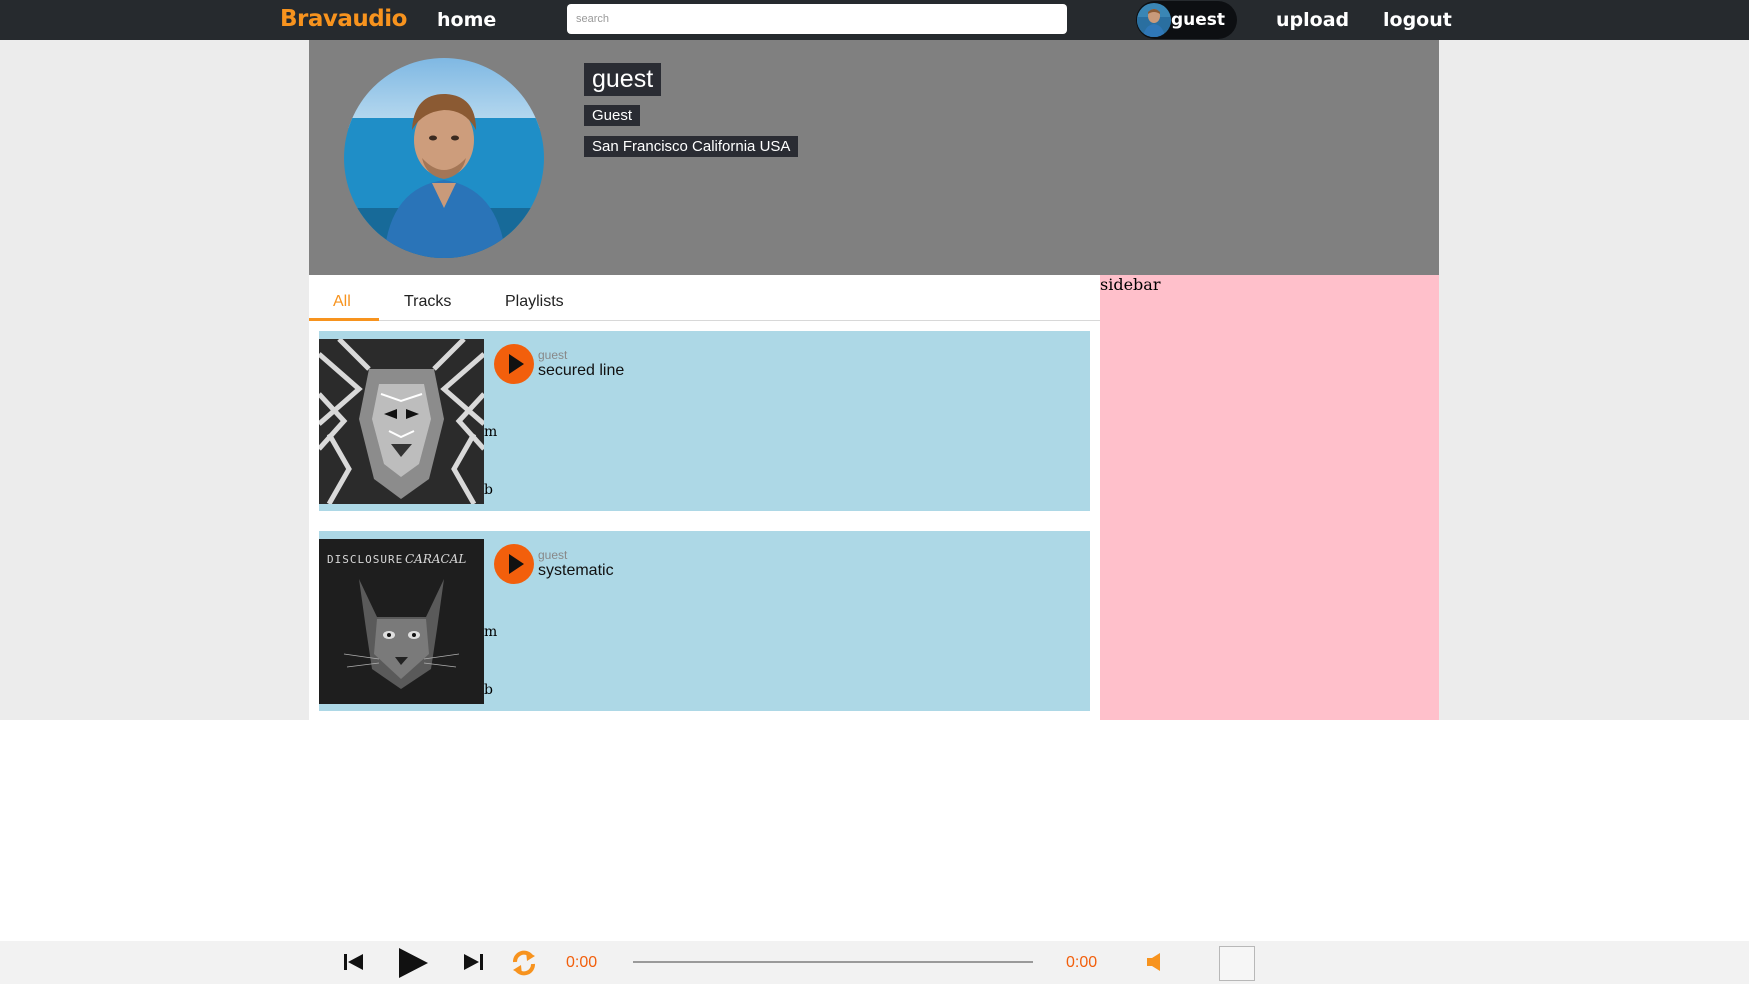 The width and height of the screenshot is (1749, 984). Describe the element at coordinates (1130, 284) in the screenshot. I see `sidebar-label: sidebar` at that location.